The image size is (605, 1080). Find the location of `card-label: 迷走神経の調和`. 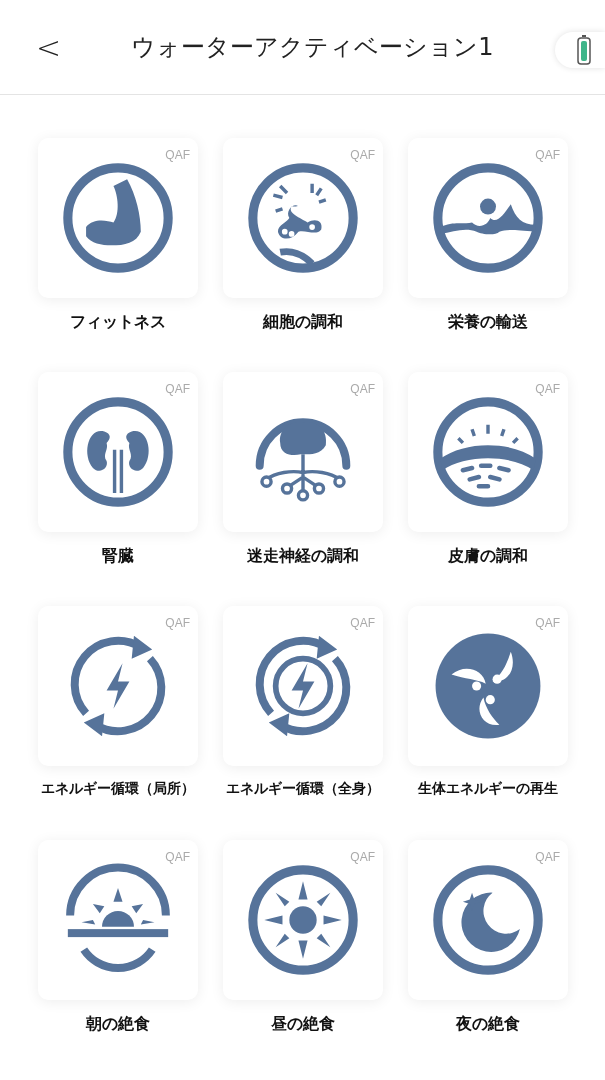

card-label: 迷走神経の調和 is located at coordinates (303, 556).